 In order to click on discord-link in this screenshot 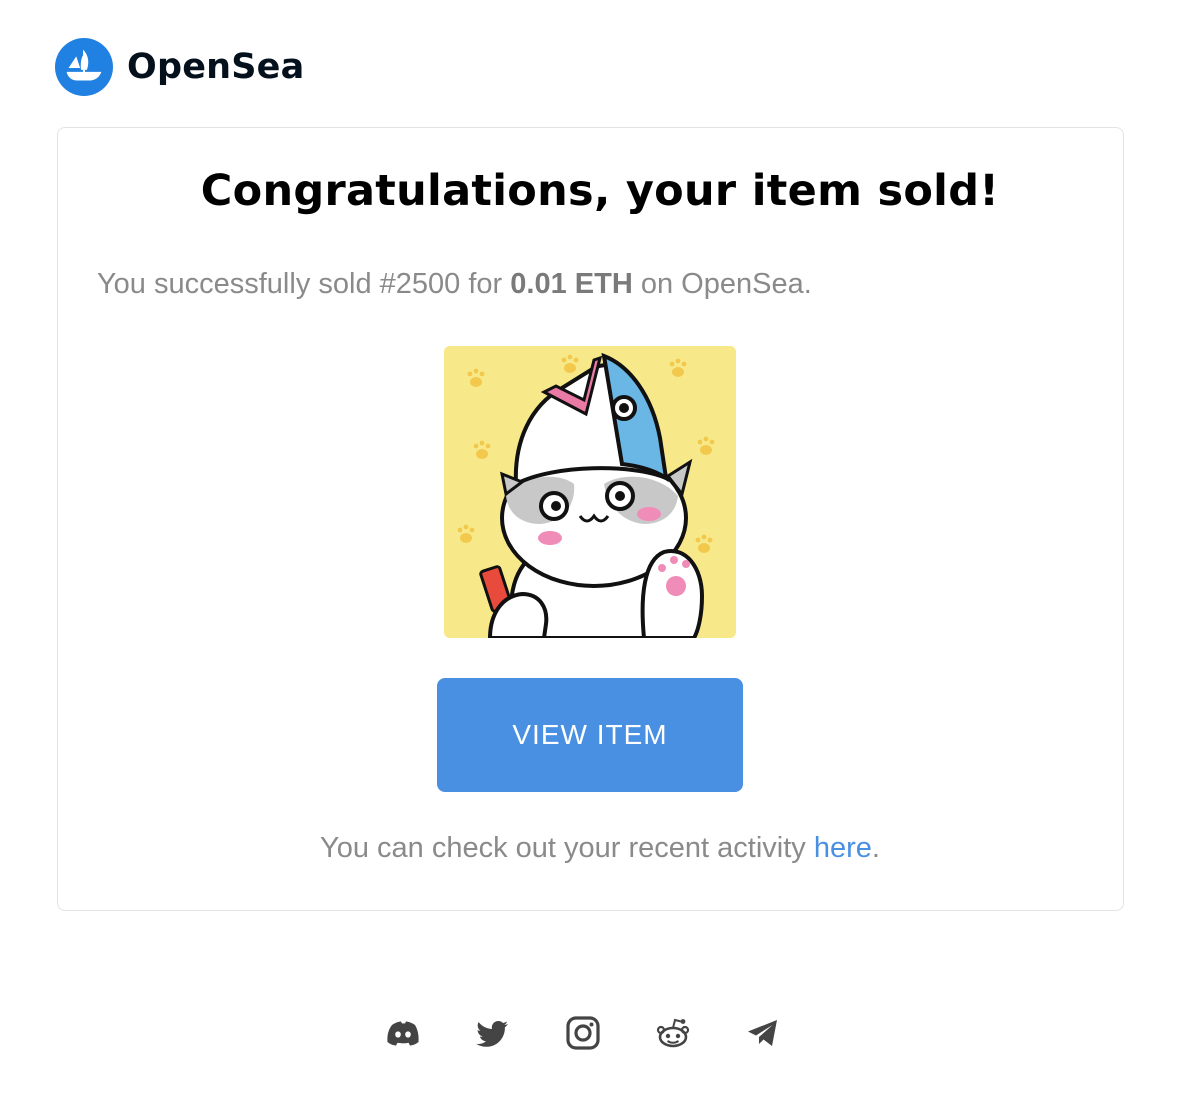, I will do `click(403, 1033)`.